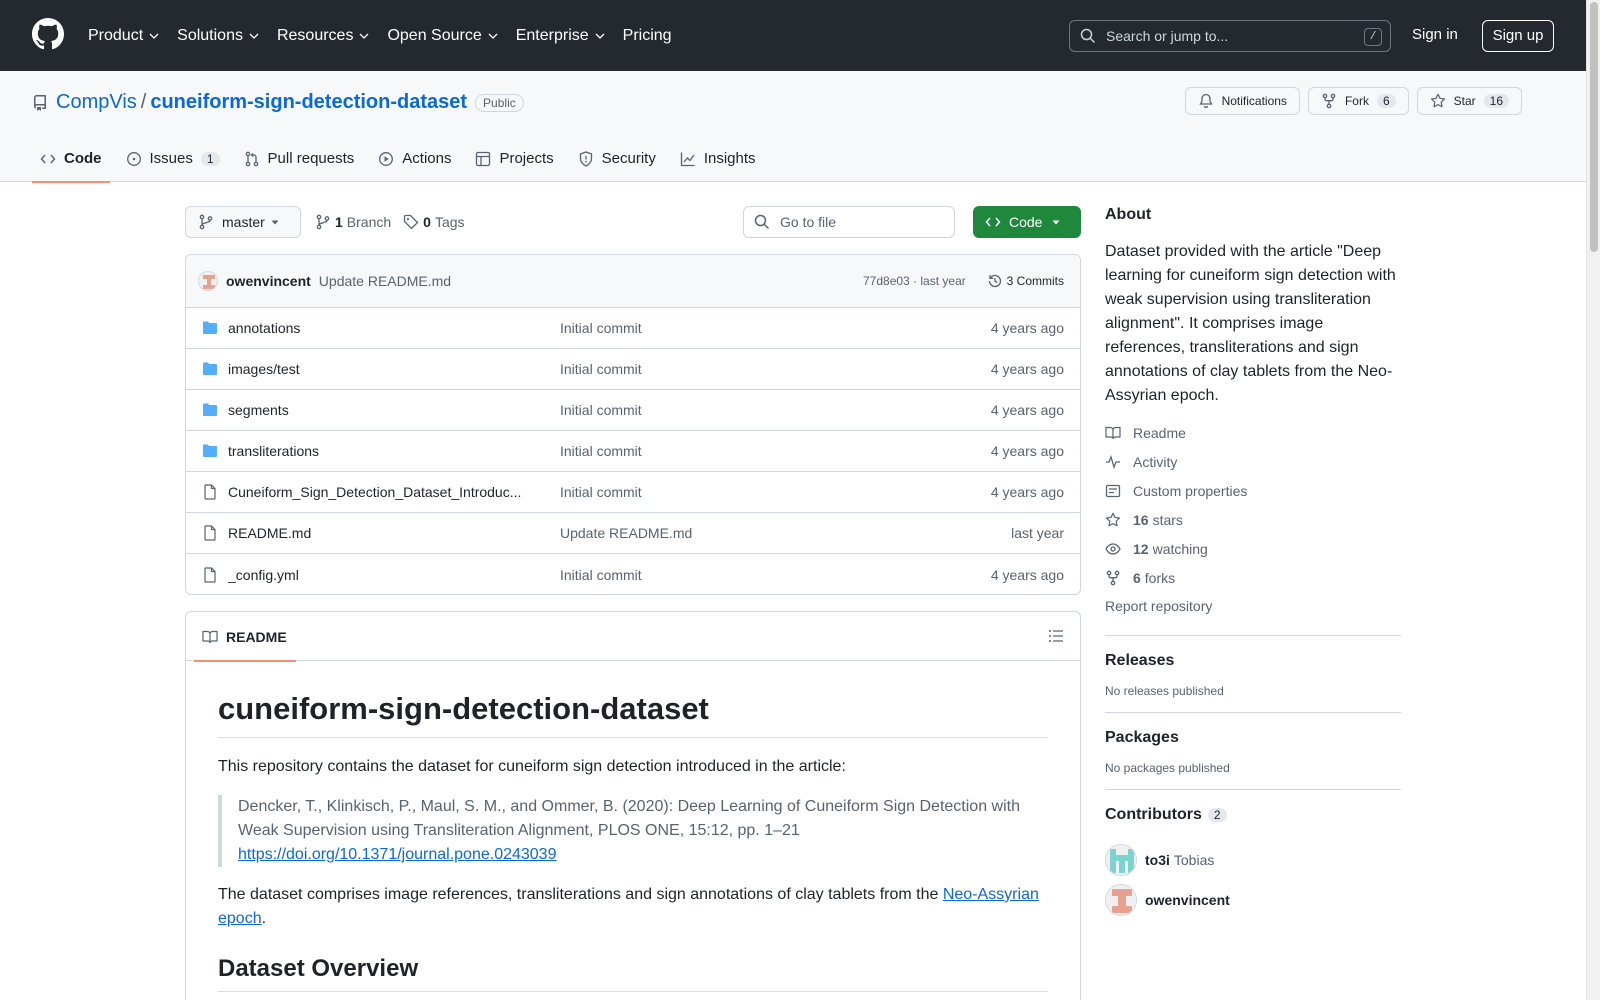  Describe the element at coordinates (1056, 222) in the screenshot. I see `caret-down-icon` at that location.